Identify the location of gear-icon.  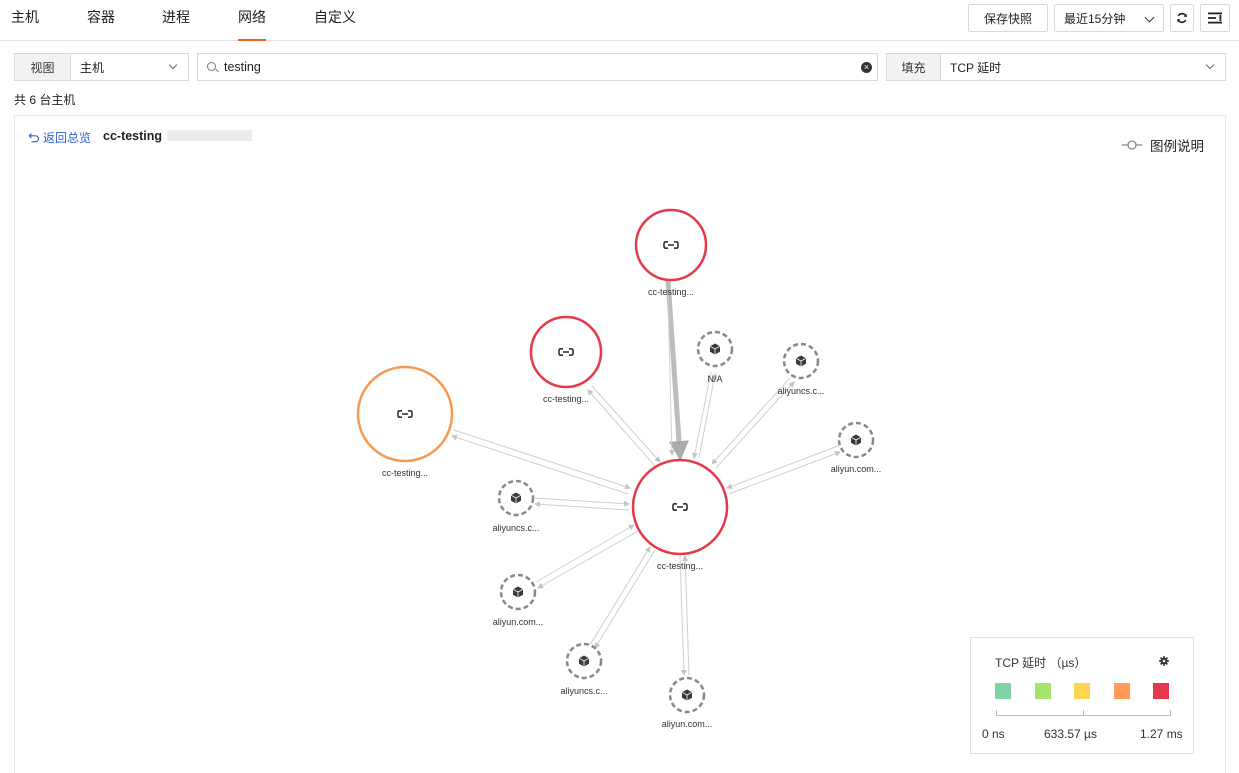
(1164, 661).